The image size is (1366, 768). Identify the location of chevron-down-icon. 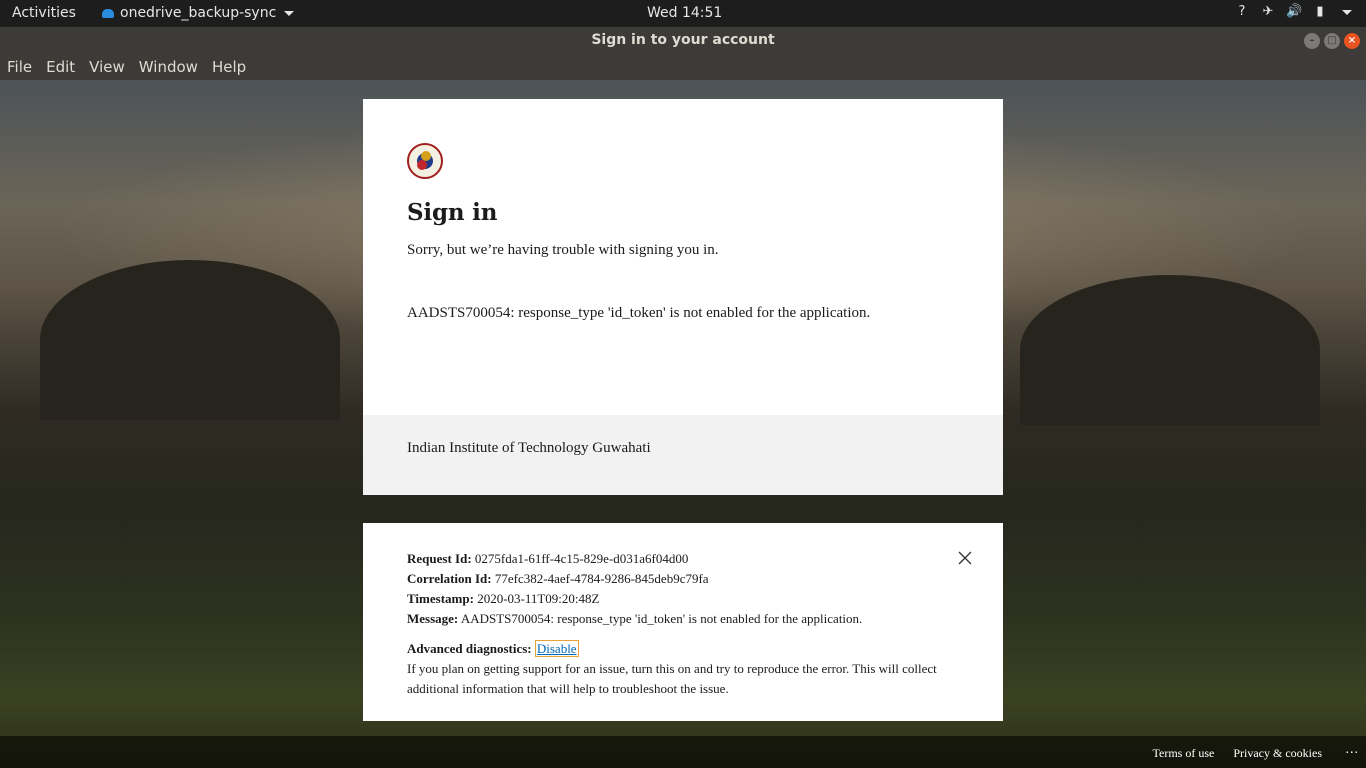
(289, 13).